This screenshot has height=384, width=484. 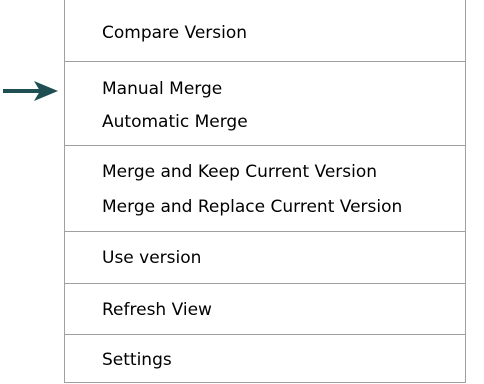 I want to click on menu-item-refresh-view: Refresh View, so click(x=157, y=310).